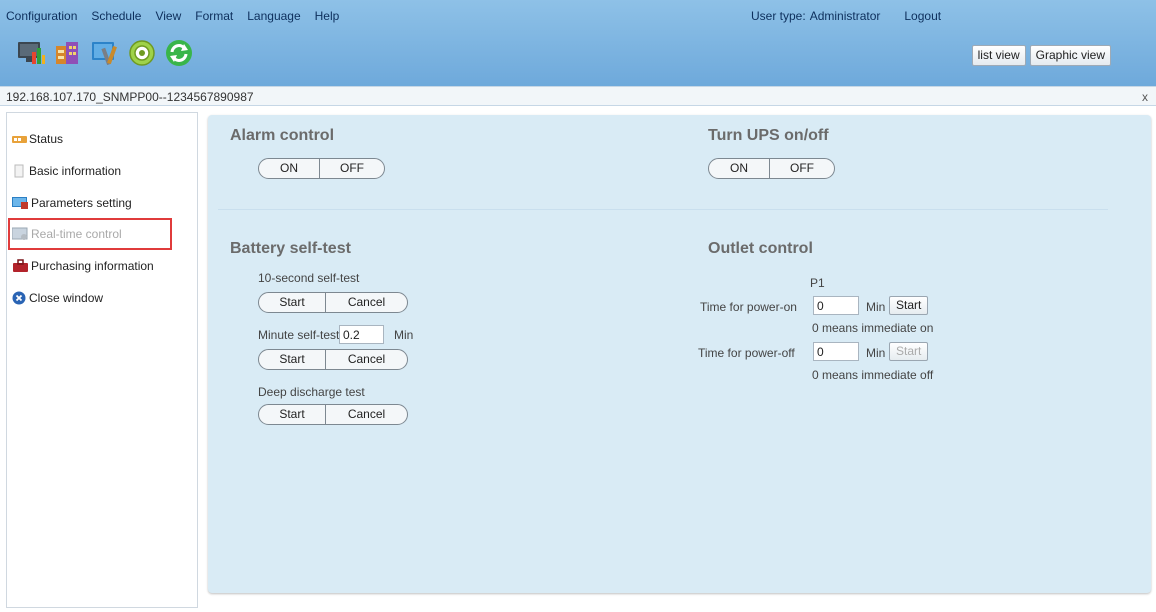  What do you see at coordinates (168, 16) in the screenshot?
I see `menu-view: View` at bounding box center [168, 16].